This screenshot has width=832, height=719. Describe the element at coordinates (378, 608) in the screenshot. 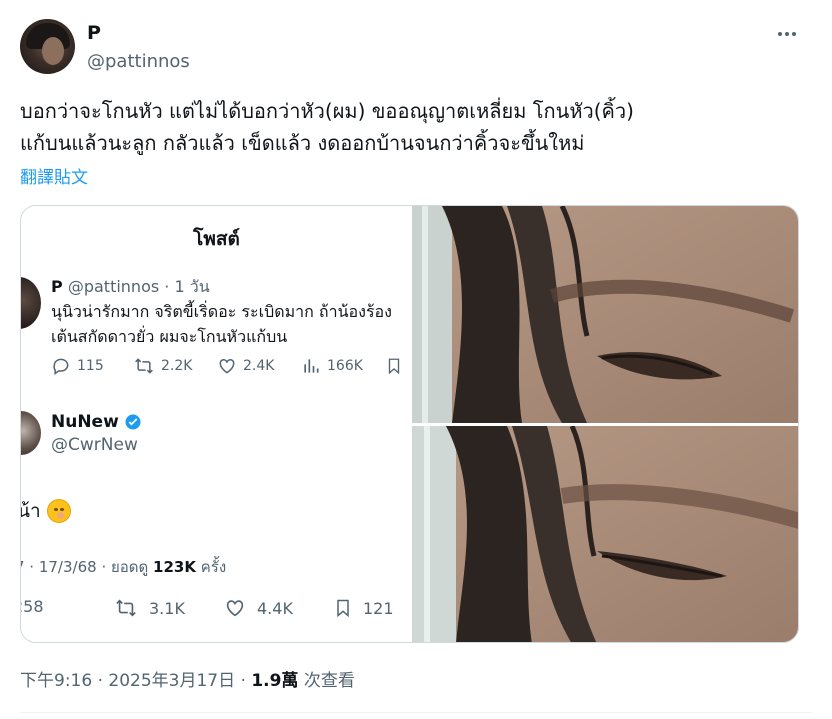

I see `screenshot-reply-bookmarks-count: 121` at that location.